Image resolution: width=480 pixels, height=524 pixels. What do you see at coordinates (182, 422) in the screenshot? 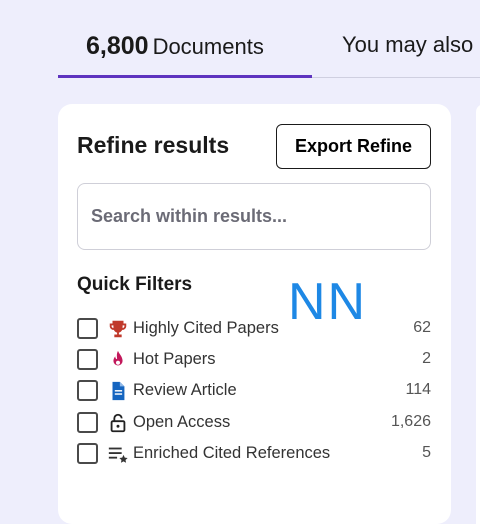
I see `filter-label: Open Access` at bounding box center [182, 422].